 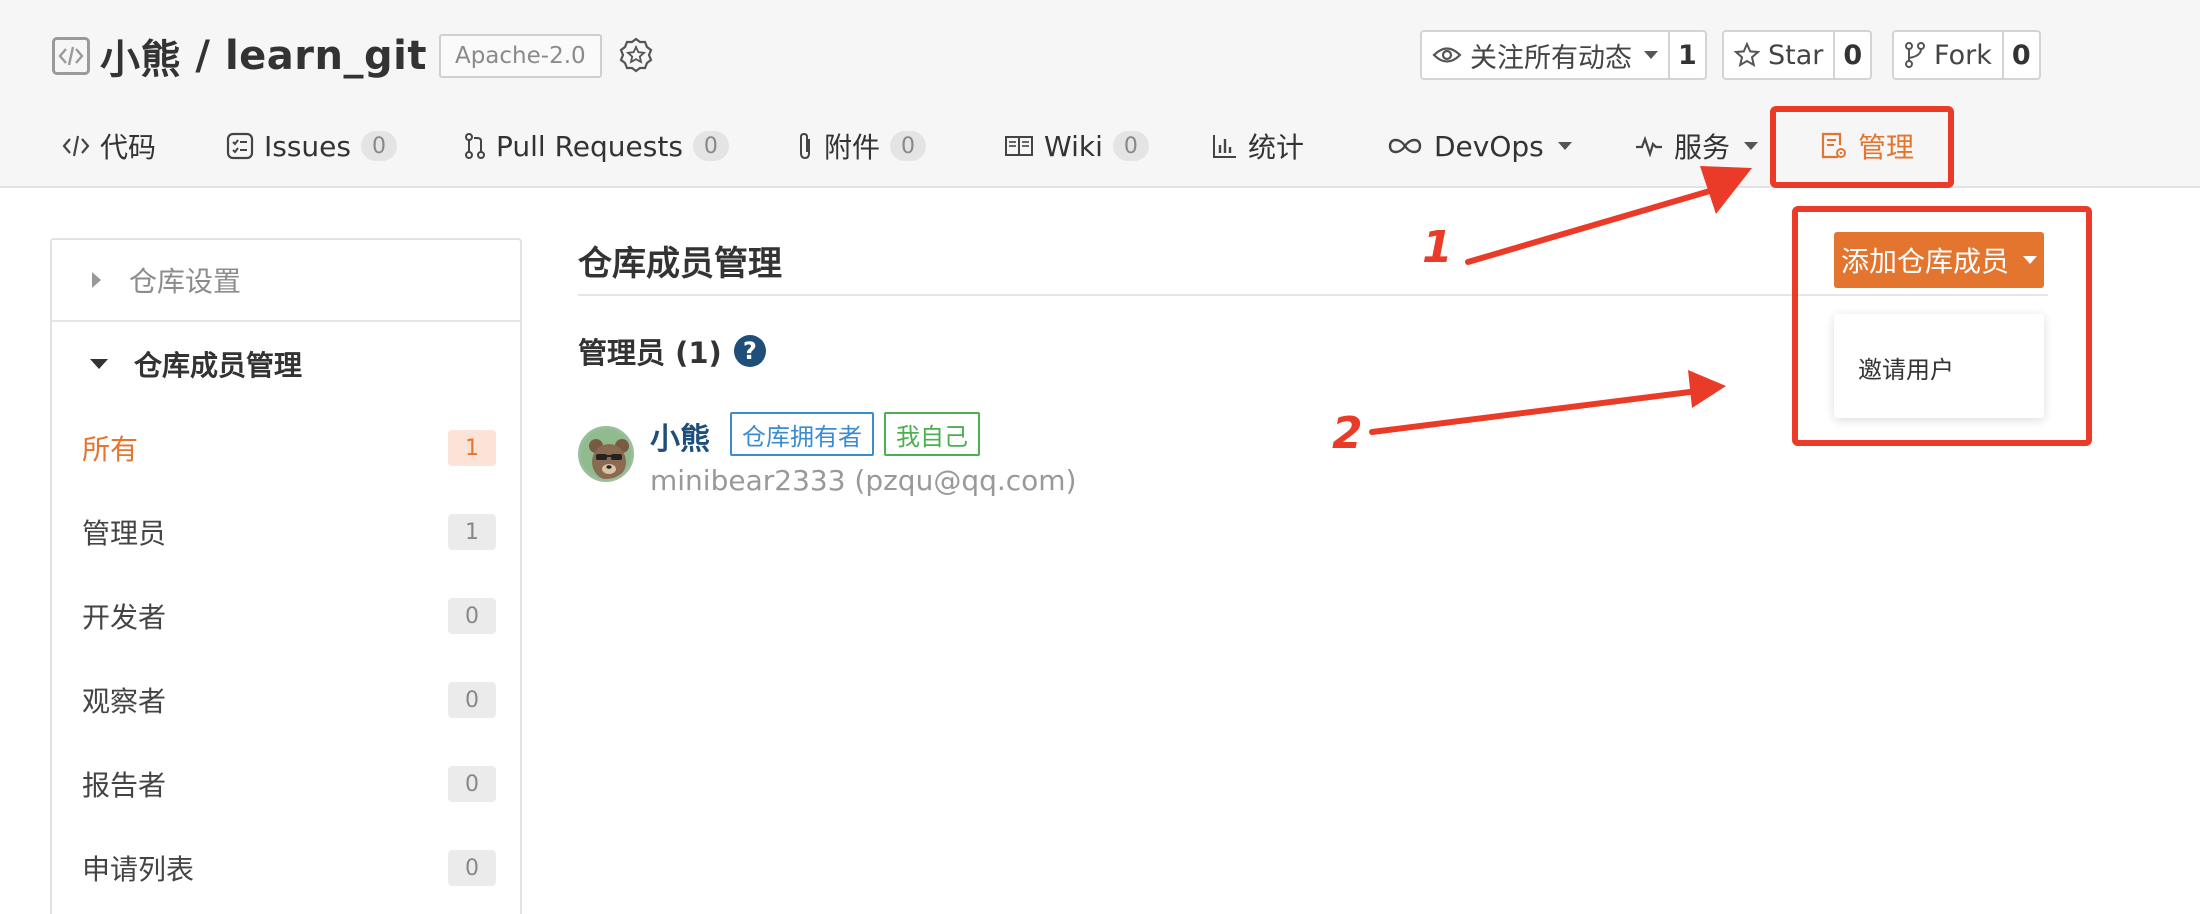 What do you see at coordinates (749, 351) in the screenshot?
I see `help-icon: ?` at bounding box center [749, 351].